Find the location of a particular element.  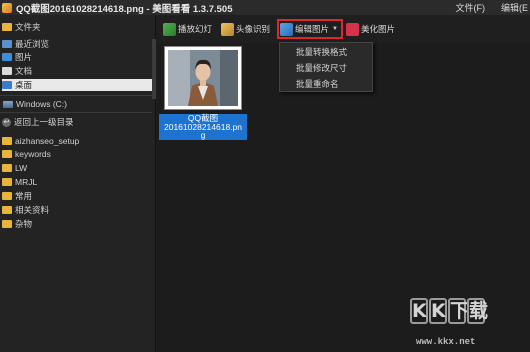

window-title: QQ截图20161028214618.png - 美图看看 1.3.7.505 is located at coordinates (124, 9).